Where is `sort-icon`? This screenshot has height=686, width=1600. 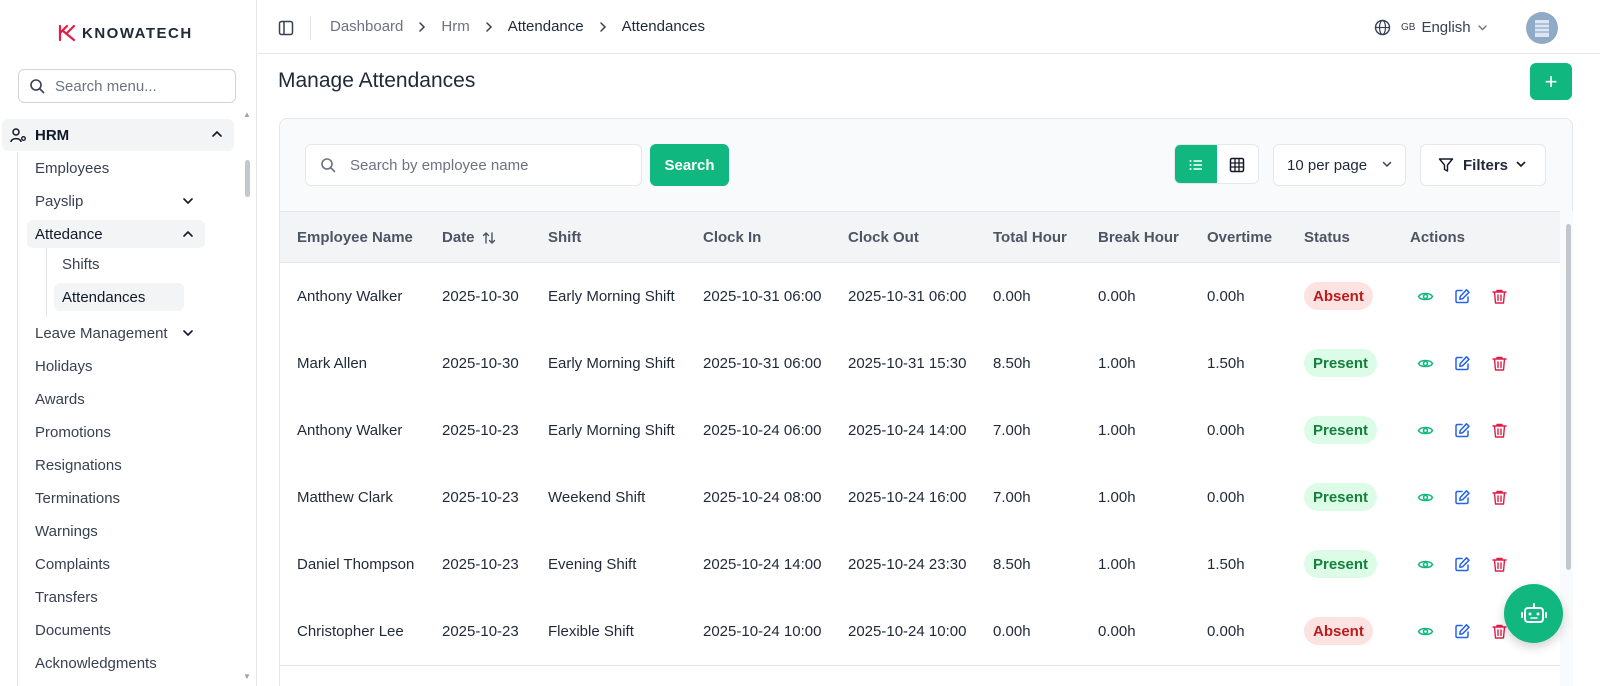 sort-icon is located at coordinates (489, 238).